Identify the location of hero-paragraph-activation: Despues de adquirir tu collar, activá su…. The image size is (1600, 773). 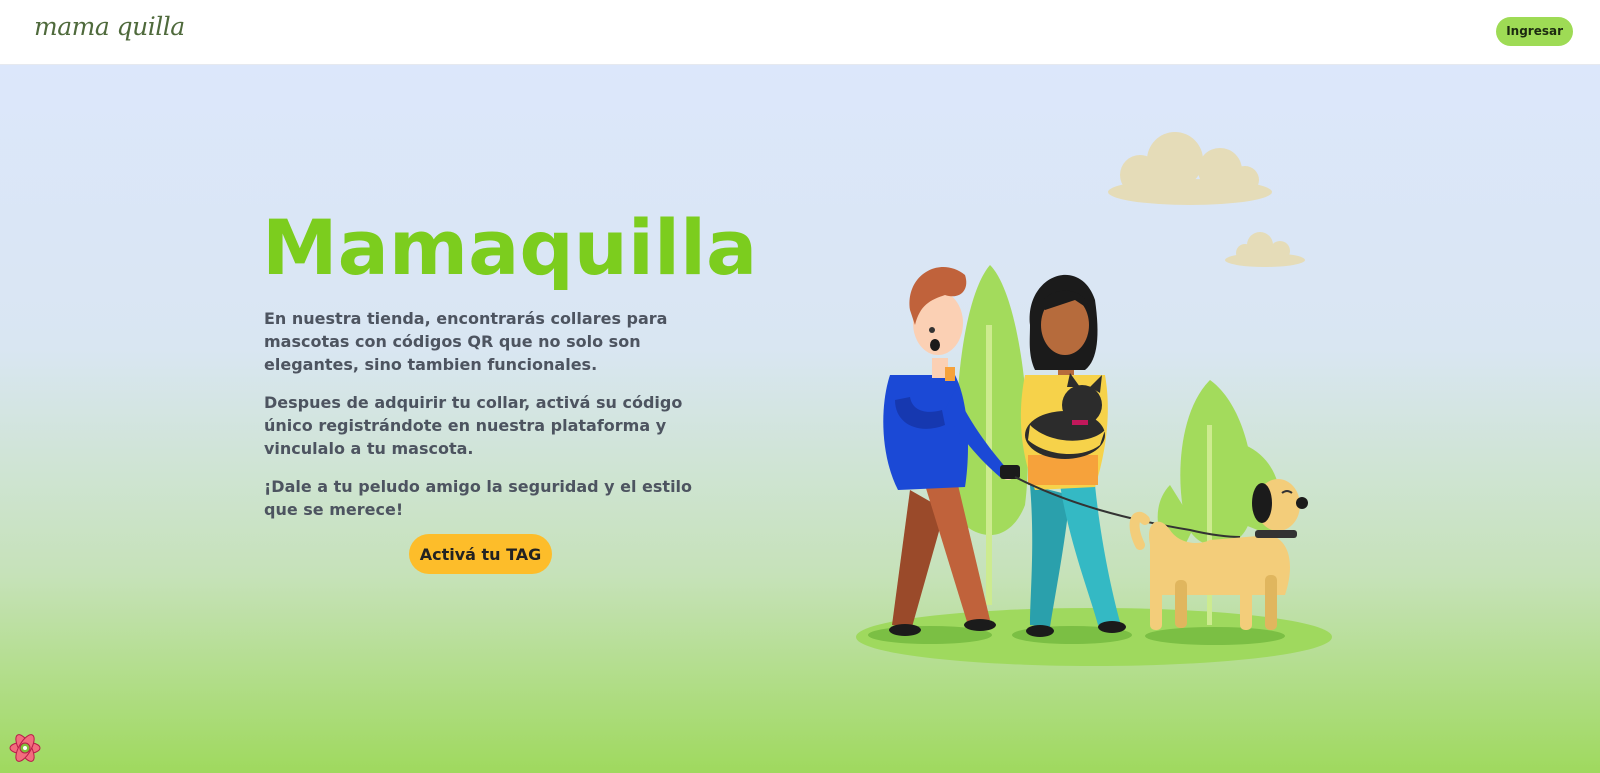
(473, 425).